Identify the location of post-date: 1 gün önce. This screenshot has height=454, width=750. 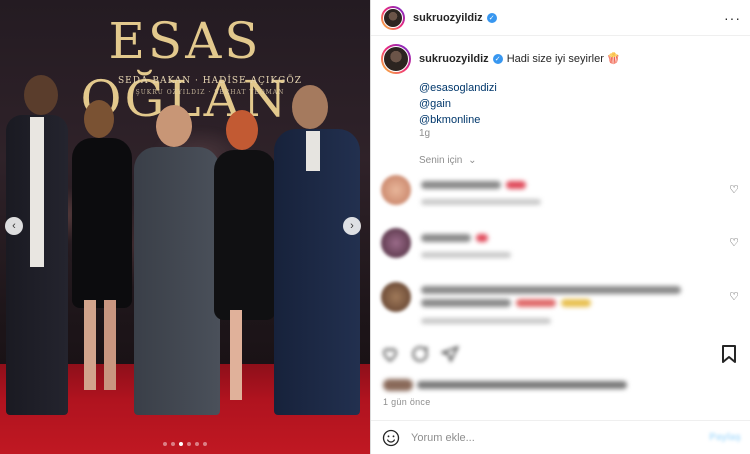
(407, 402).